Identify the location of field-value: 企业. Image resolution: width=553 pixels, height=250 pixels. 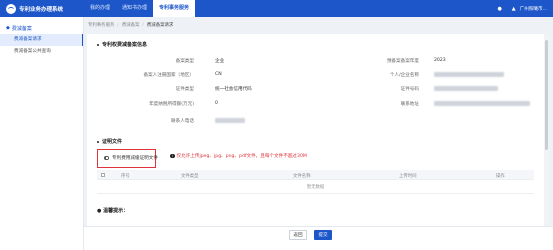
(220, 61).